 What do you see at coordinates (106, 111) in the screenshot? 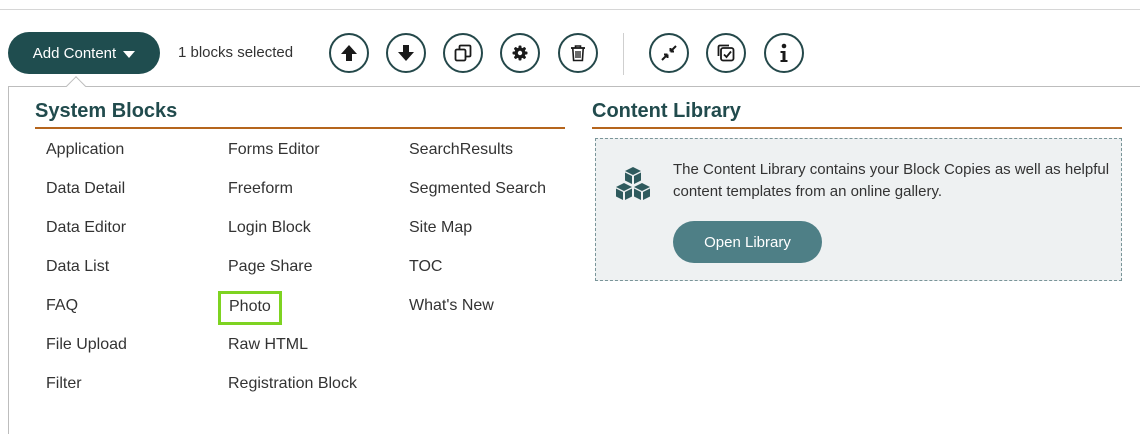
I see `system-blocks-title: System Blocks` at bounding box center [106, 111].